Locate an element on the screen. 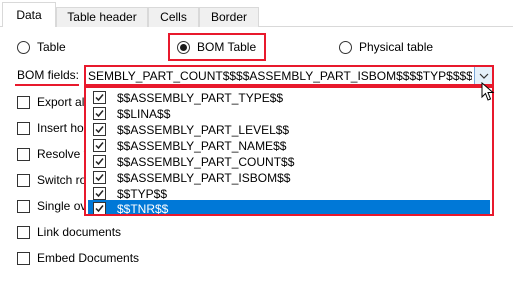 Image resolution: width=513 pixels, height=285 pixels. radio-bom-table-circle is located at coordinates (183, 47).